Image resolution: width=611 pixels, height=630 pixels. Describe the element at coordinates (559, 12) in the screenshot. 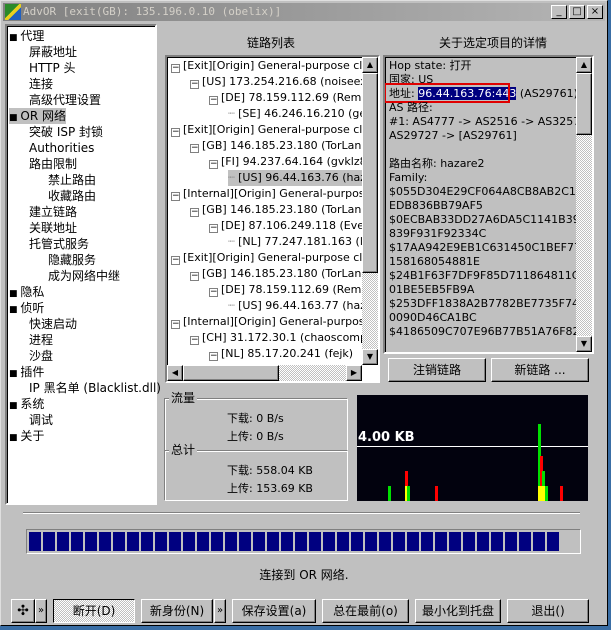

I see `minimize-button: _` at that location.